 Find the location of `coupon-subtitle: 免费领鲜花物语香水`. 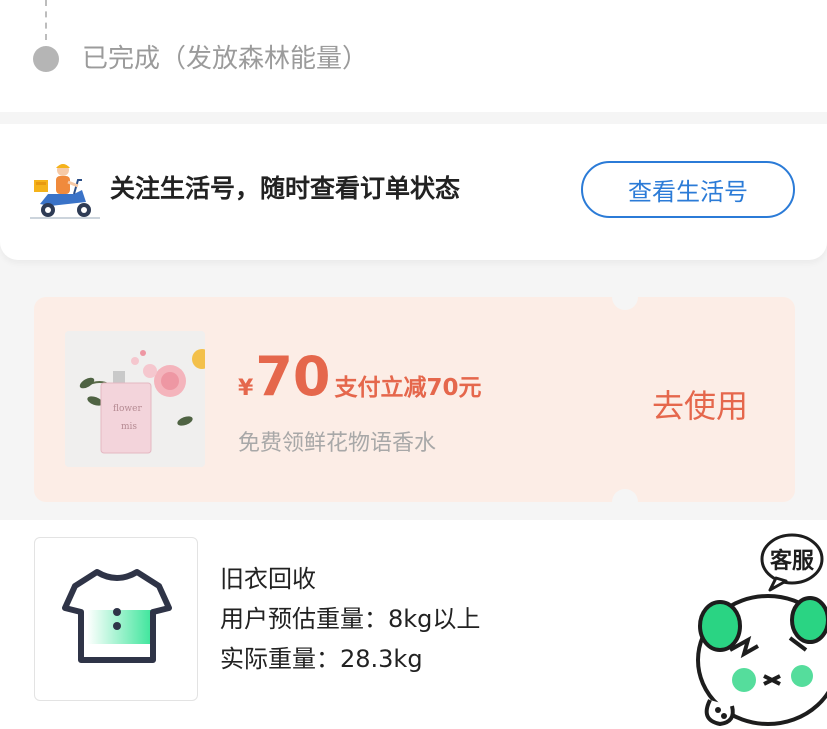

coupon-subtitle: 免费领鲜花物语香水 is located at coordinates (337, 443).